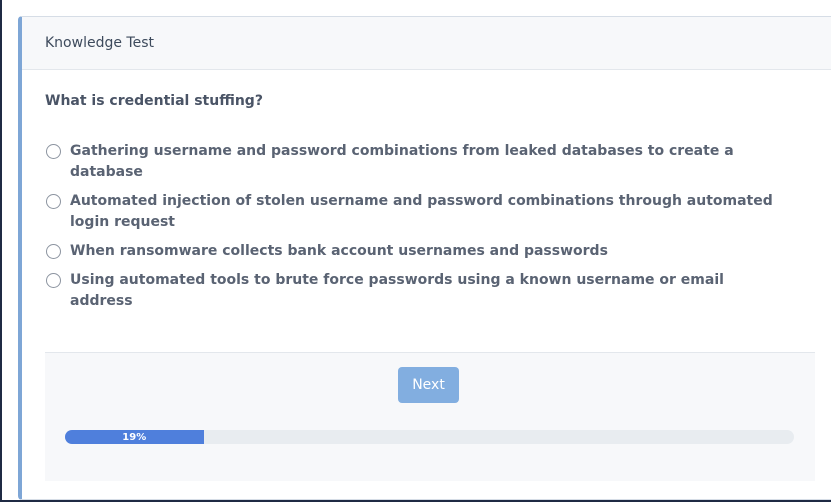 Image resolution: width=831 pixels, height=502 pixels. I want to click on progress-fill: 19%, so click(134, 437).